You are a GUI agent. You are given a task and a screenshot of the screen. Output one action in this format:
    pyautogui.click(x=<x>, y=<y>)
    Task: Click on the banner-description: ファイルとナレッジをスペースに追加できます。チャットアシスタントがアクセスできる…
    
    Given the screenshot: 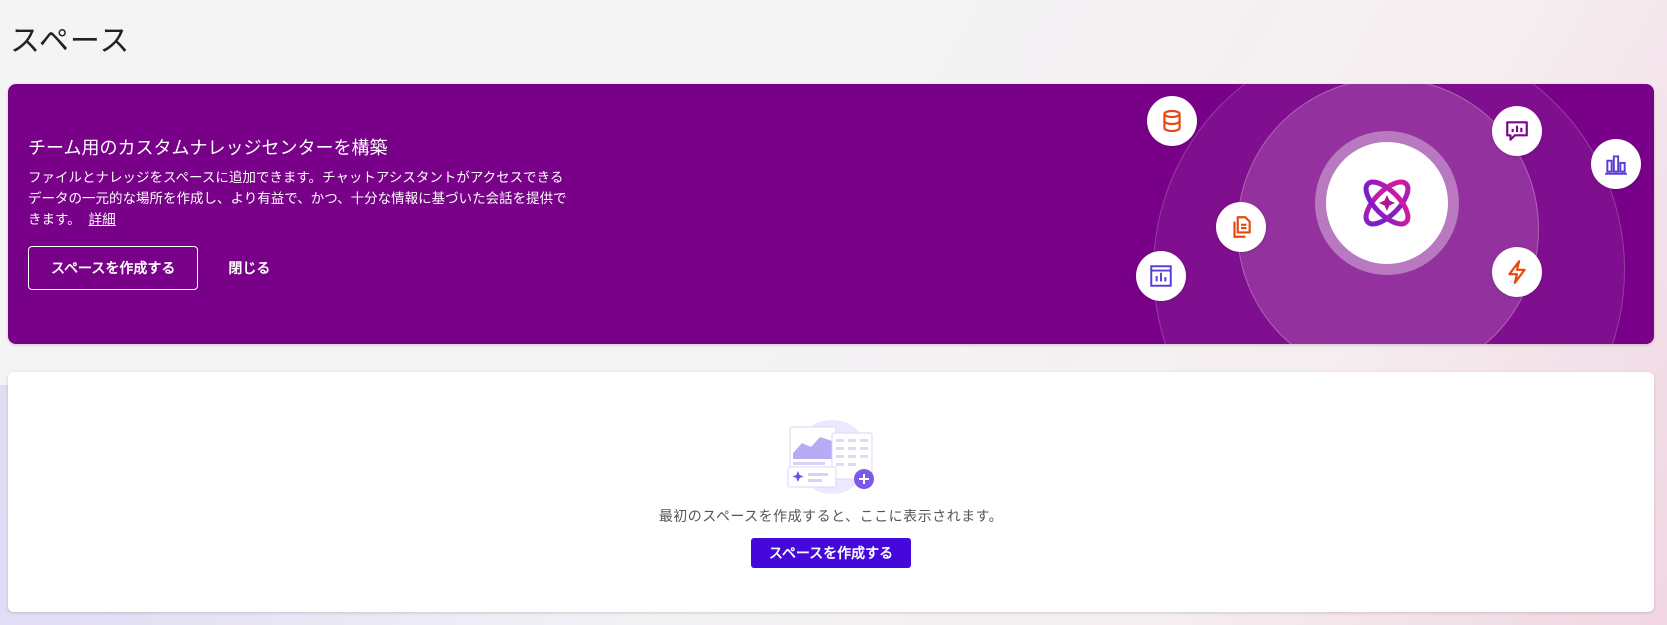 What is the action you would take?
    pyautogui.click(x=298, y=199)
    